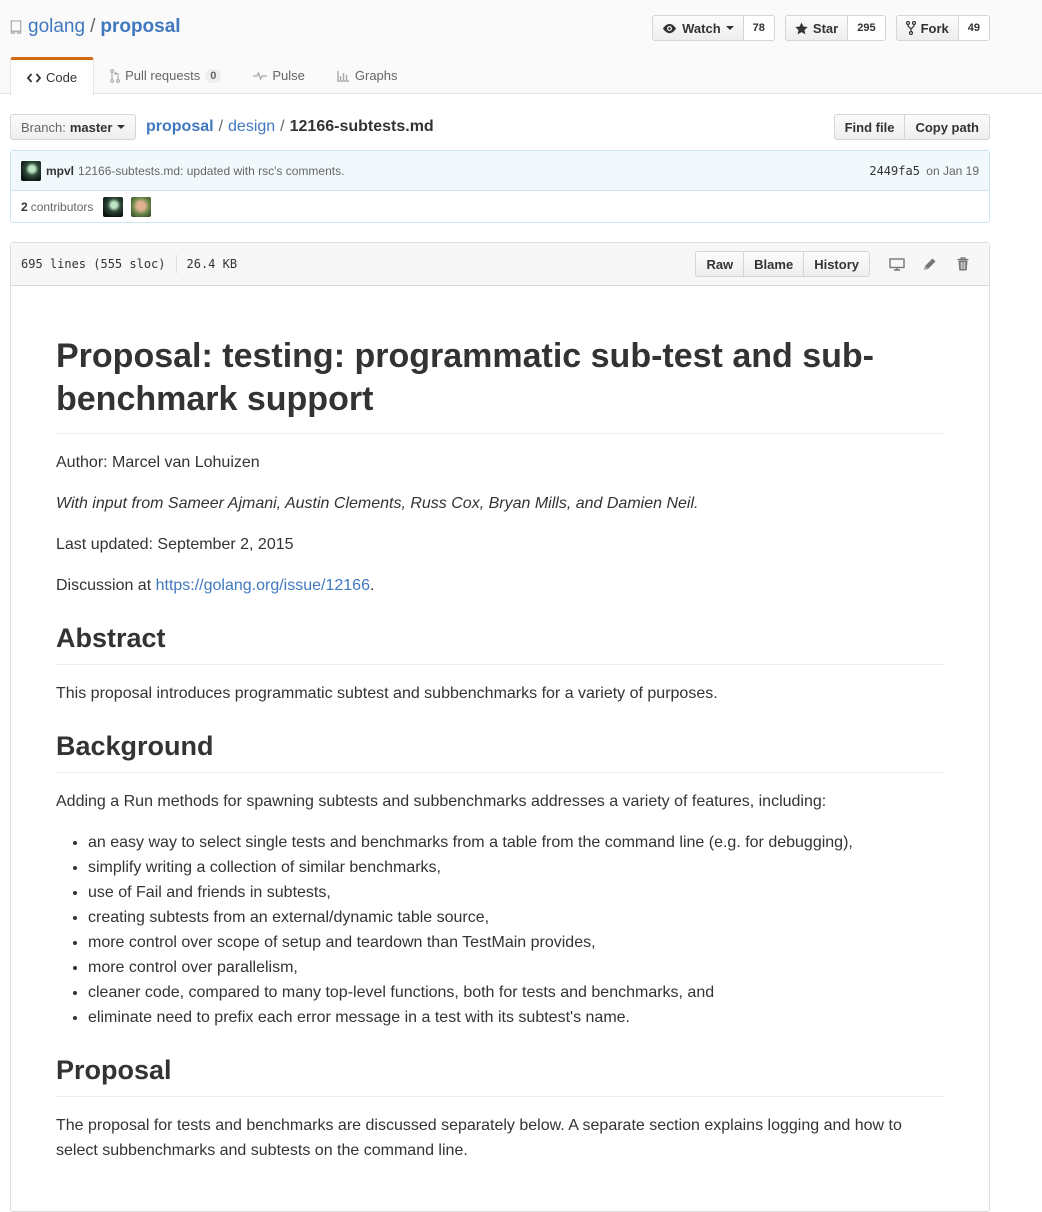  I want to click on discussion-suffix: ., so click(372, 585).